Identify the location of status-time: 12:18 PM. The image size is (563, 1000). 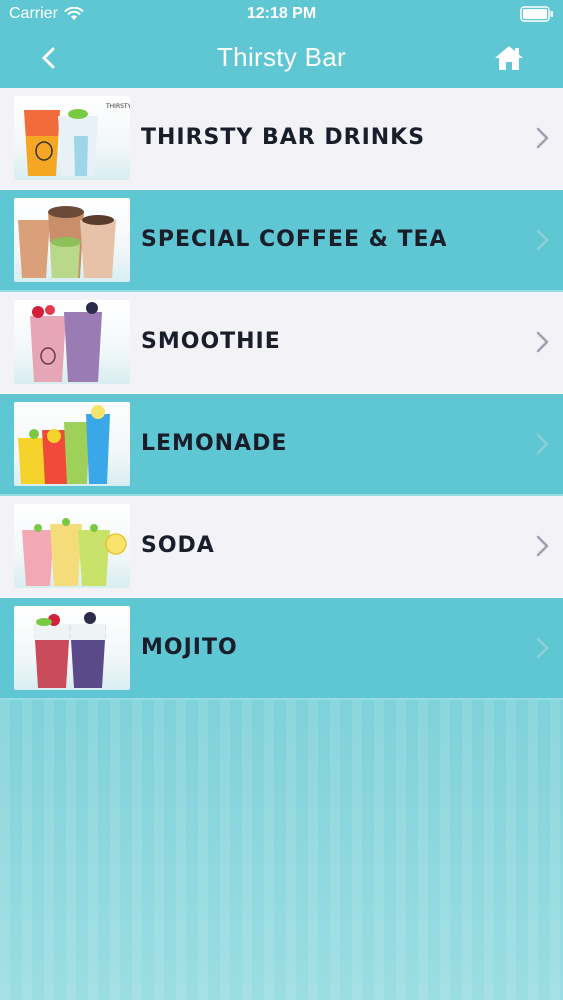
(281, 13).